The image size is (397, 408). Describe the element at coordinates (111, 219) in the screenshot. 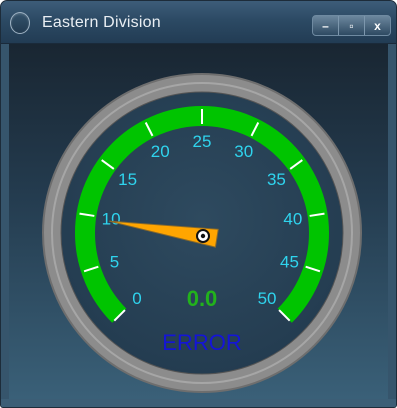

I see `gauge-tick-label: 10` at that location.